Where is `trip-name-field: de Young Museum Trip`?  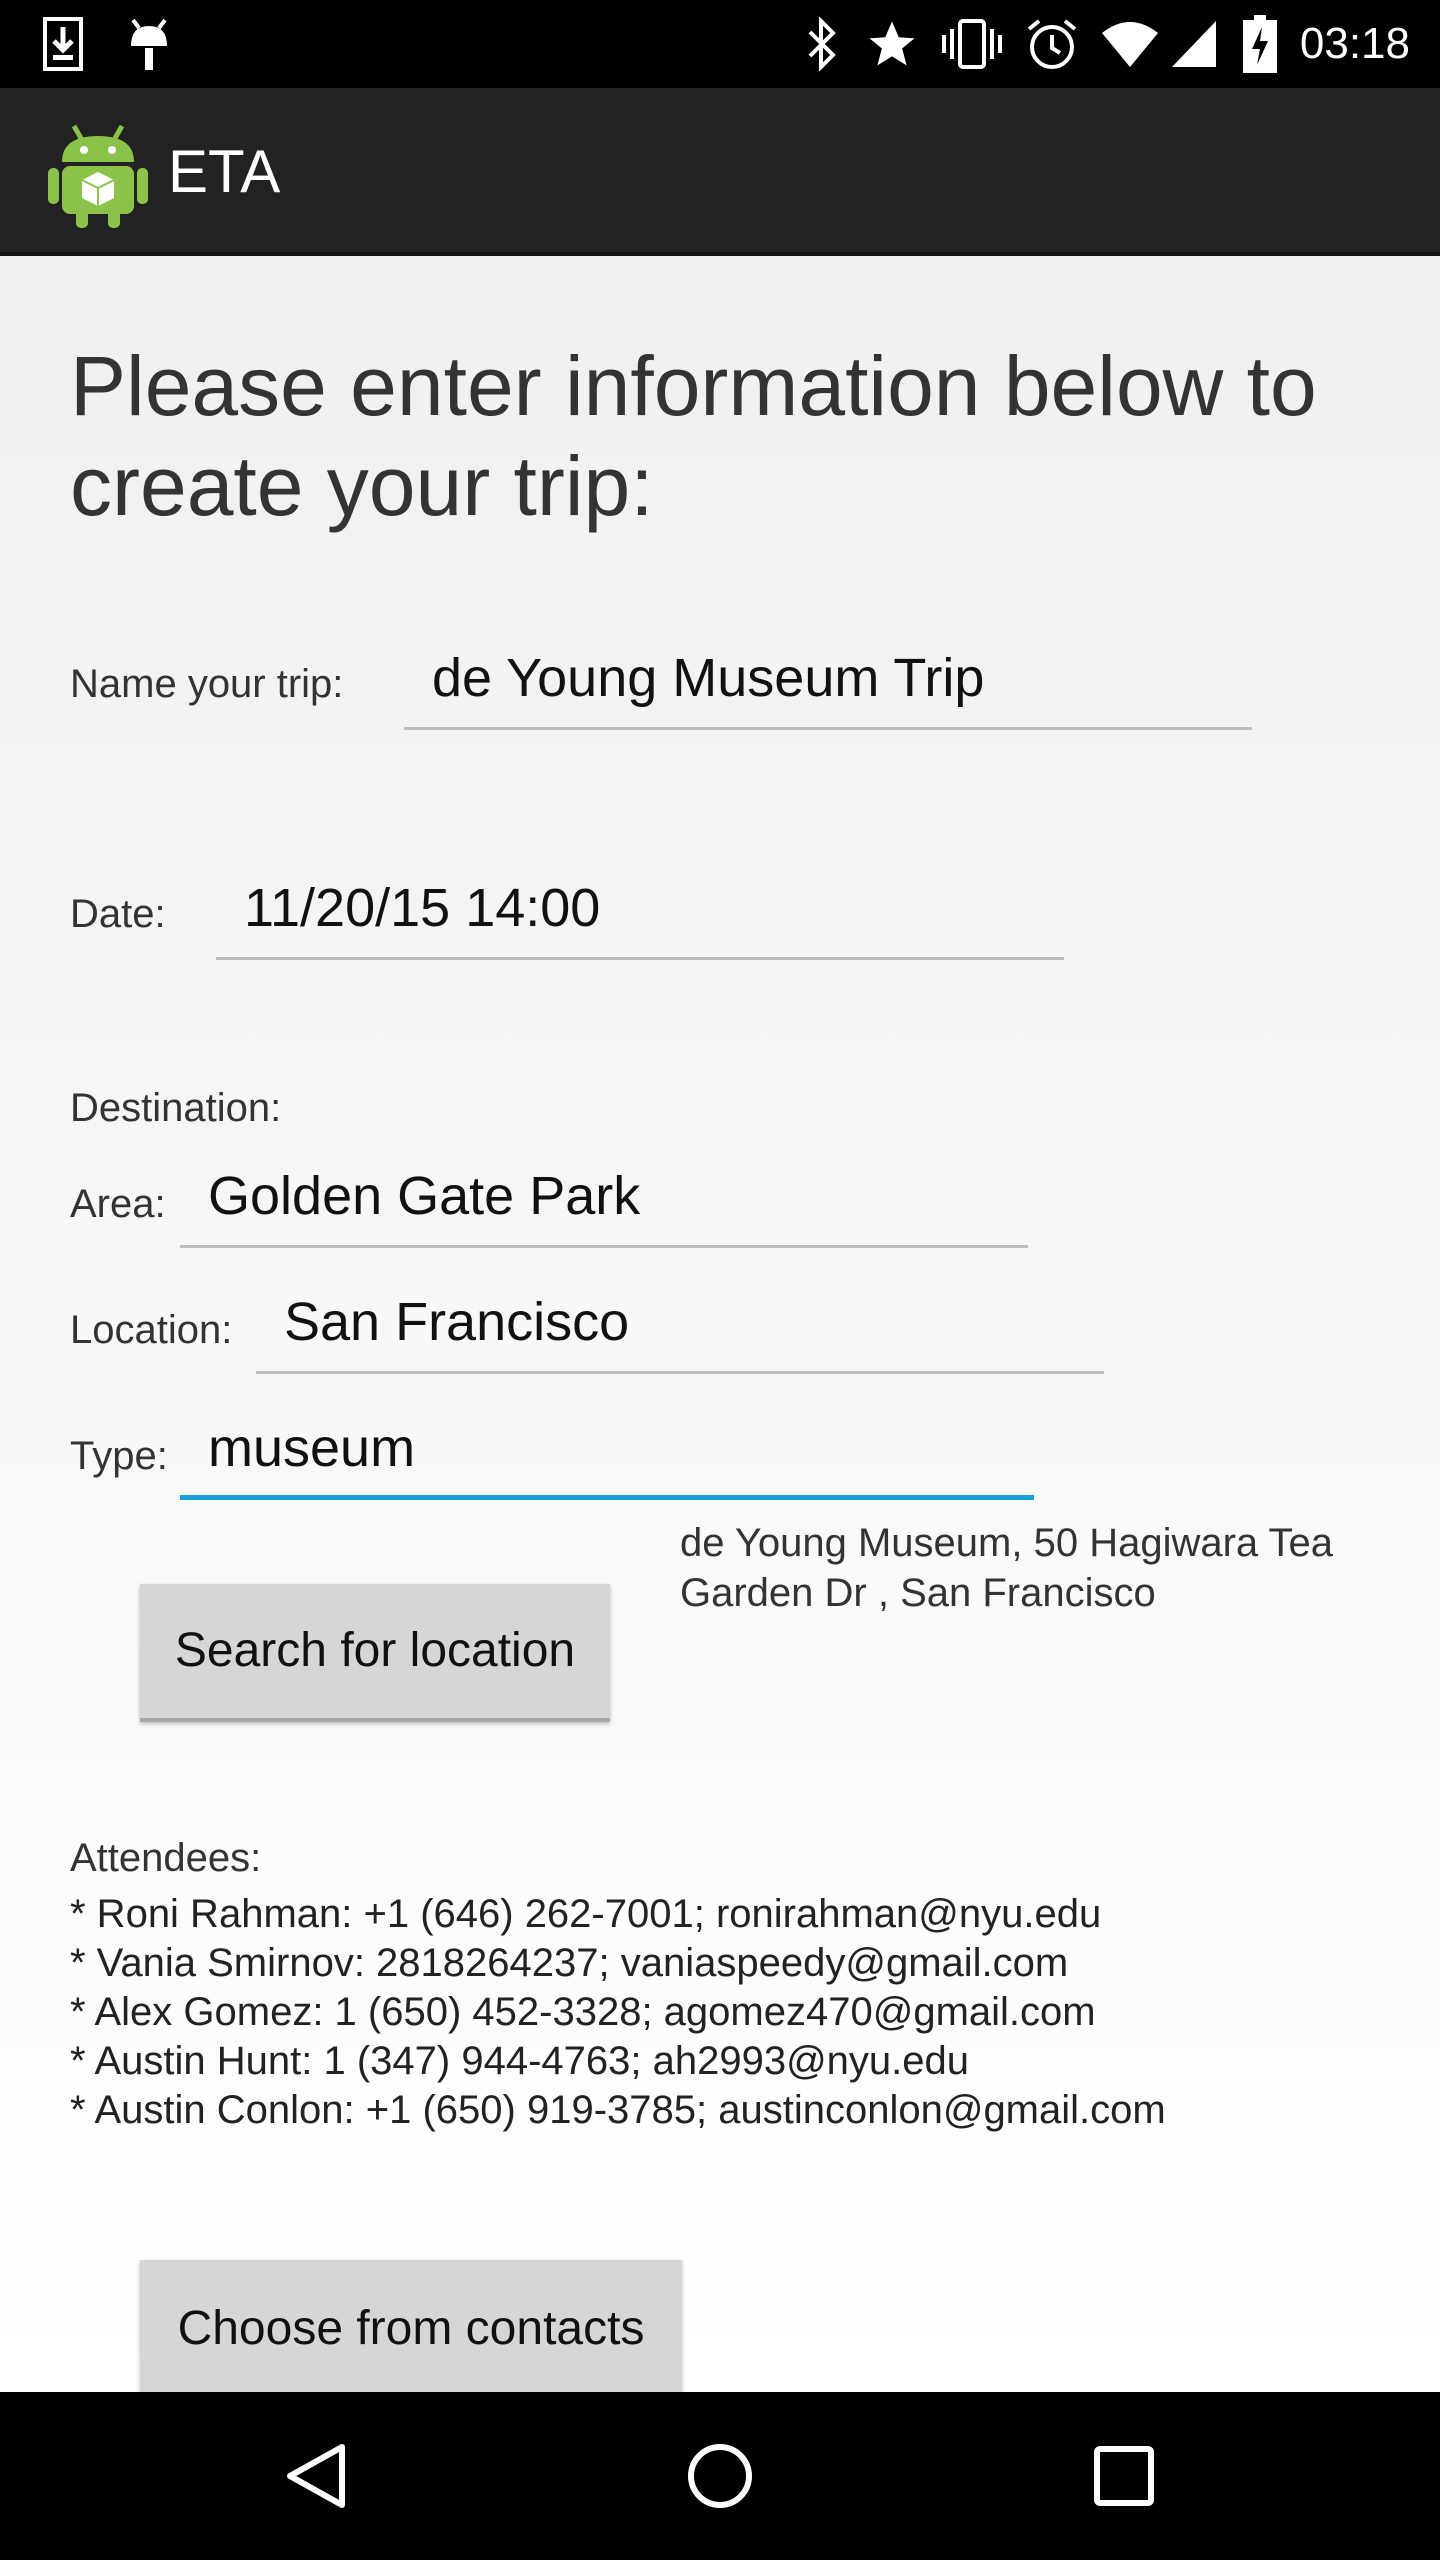
trip-name-field: de Young Museum Trip is located at coordinates (828, 689).